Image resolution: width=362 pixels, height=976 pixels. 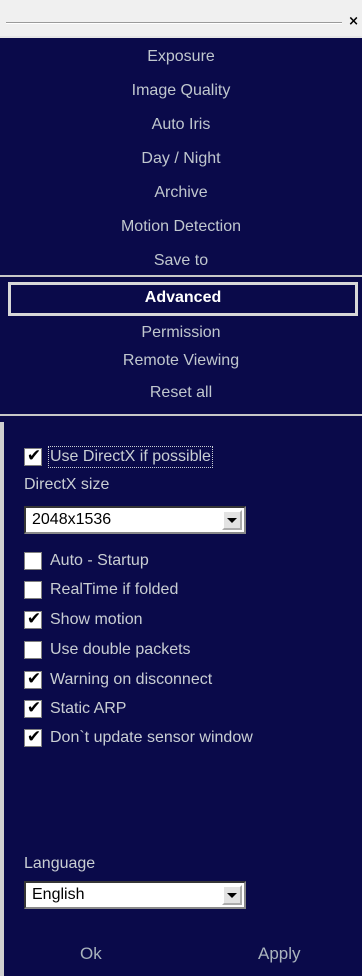 I want to click on dont-update-sensor-window-checkbox: ✔, so click(x=33, y=737).